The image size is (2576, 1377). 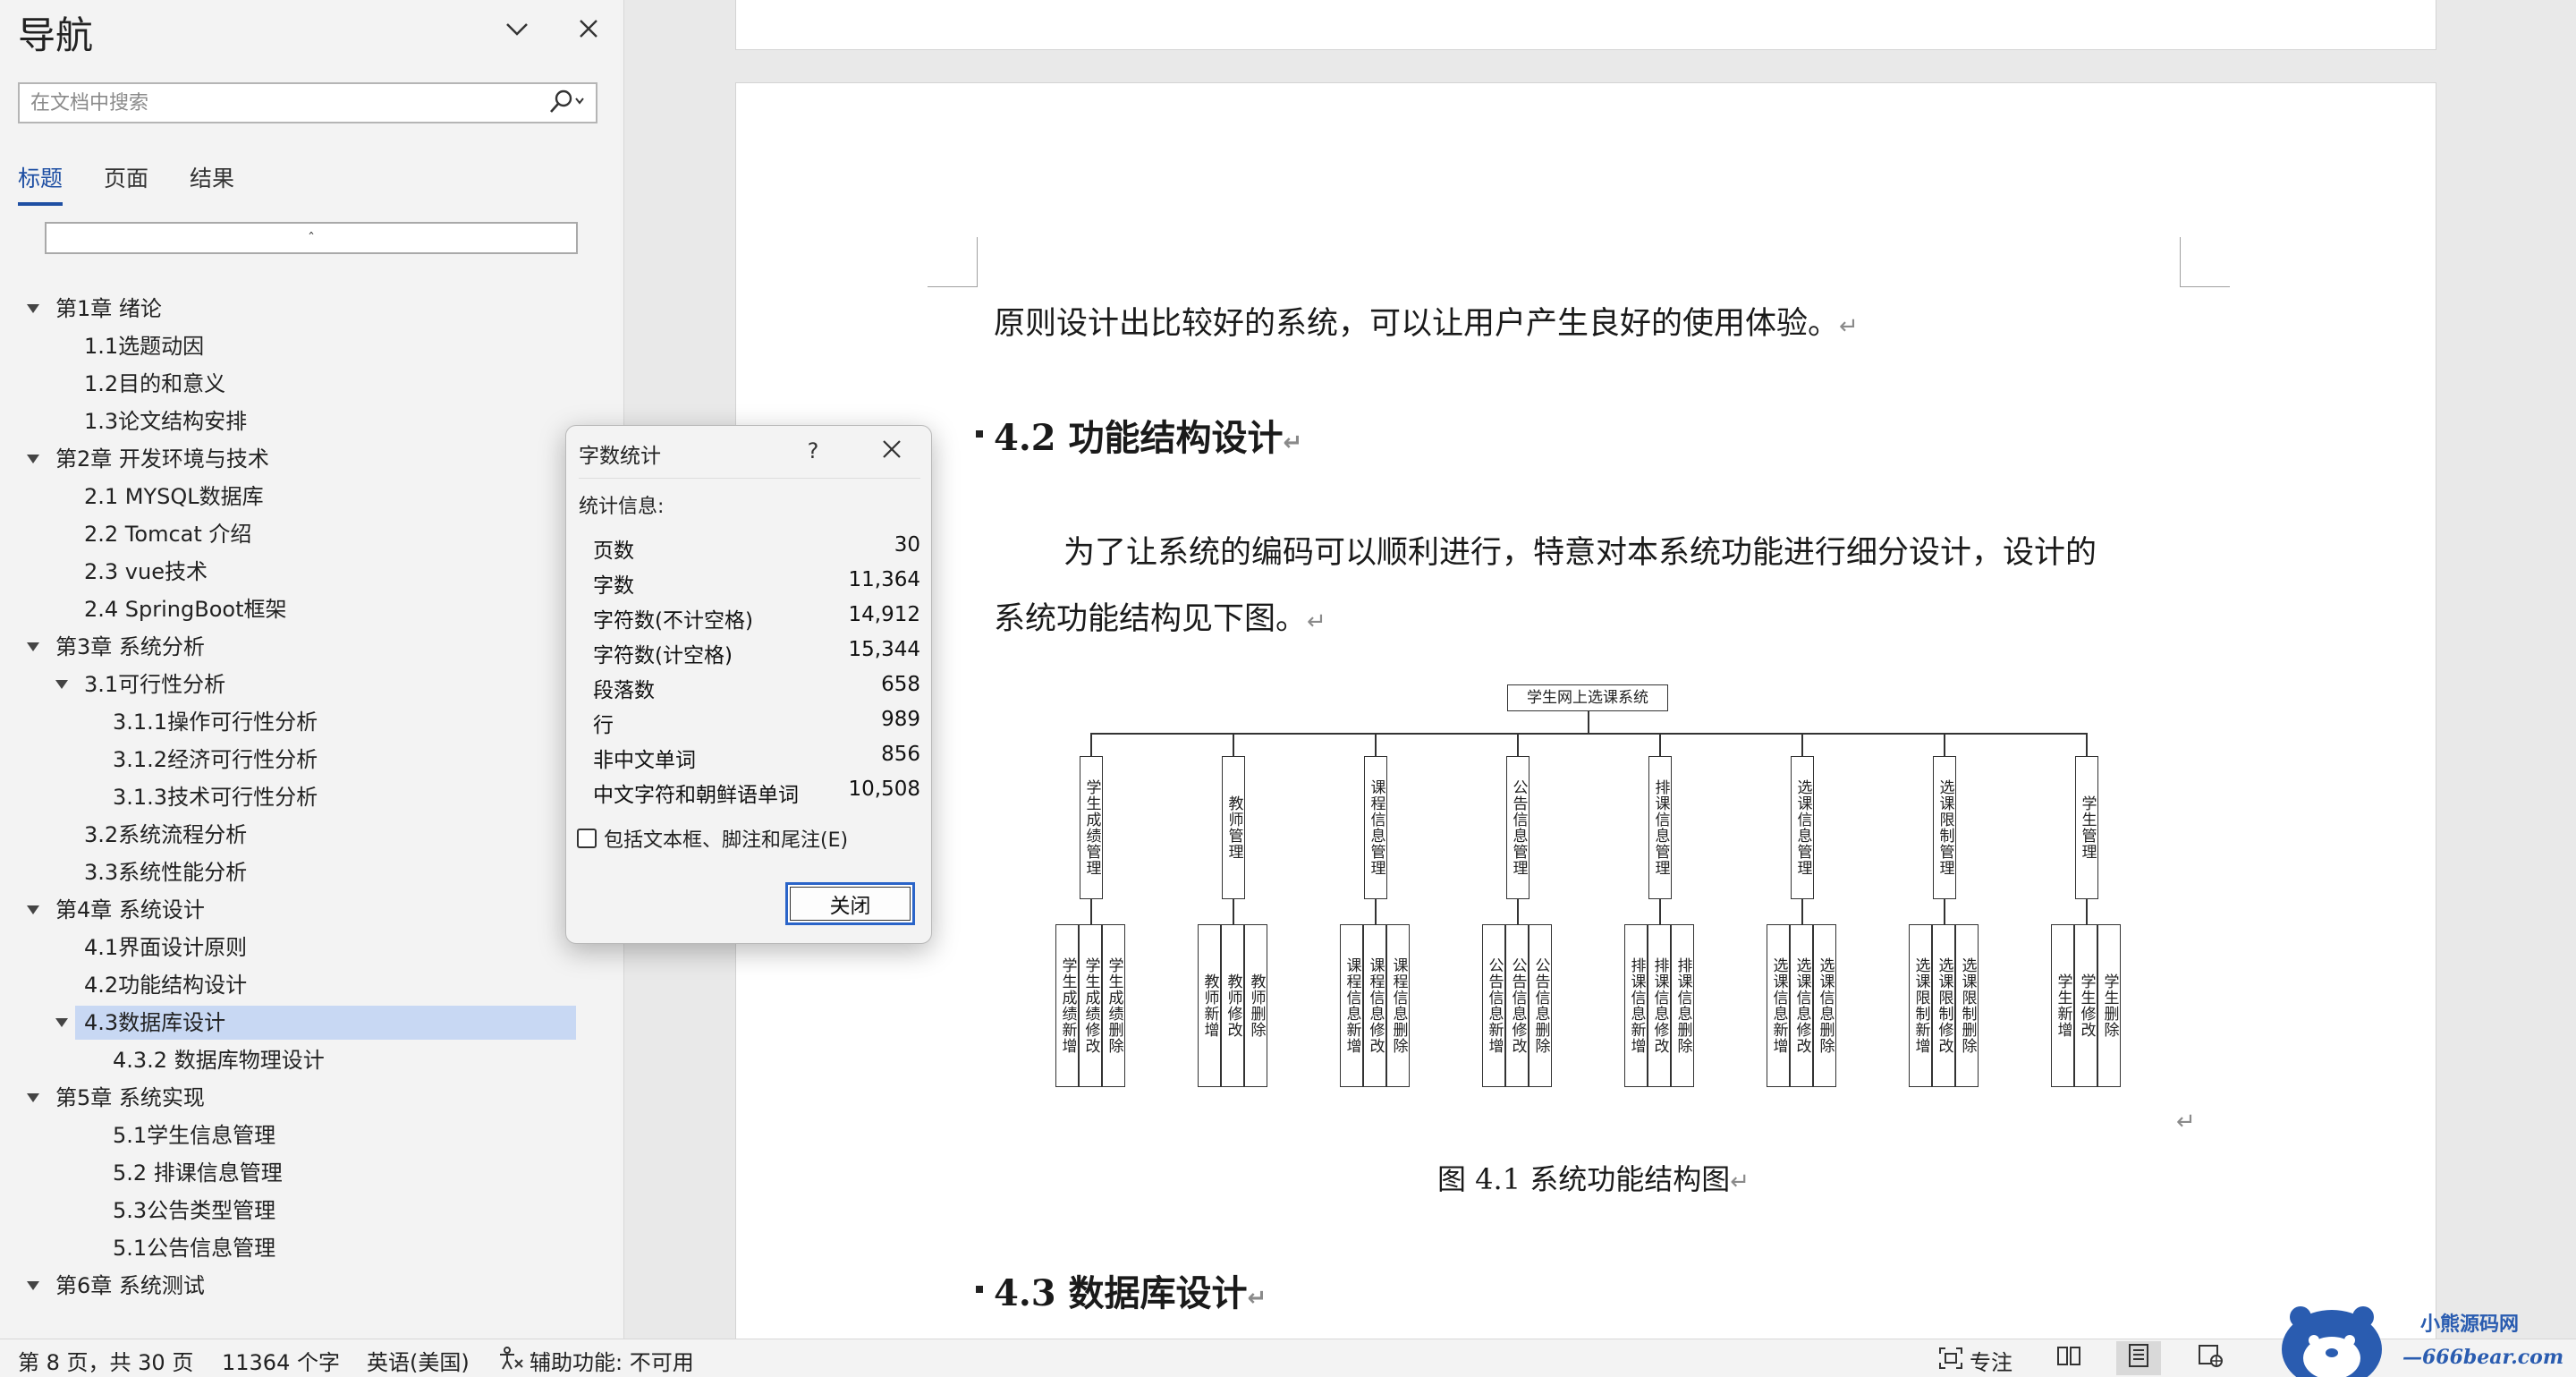 What do you see at coordinates (900, 684) in the screenshot?
I see `stat-value: 658` at bounding box center [900, 684].